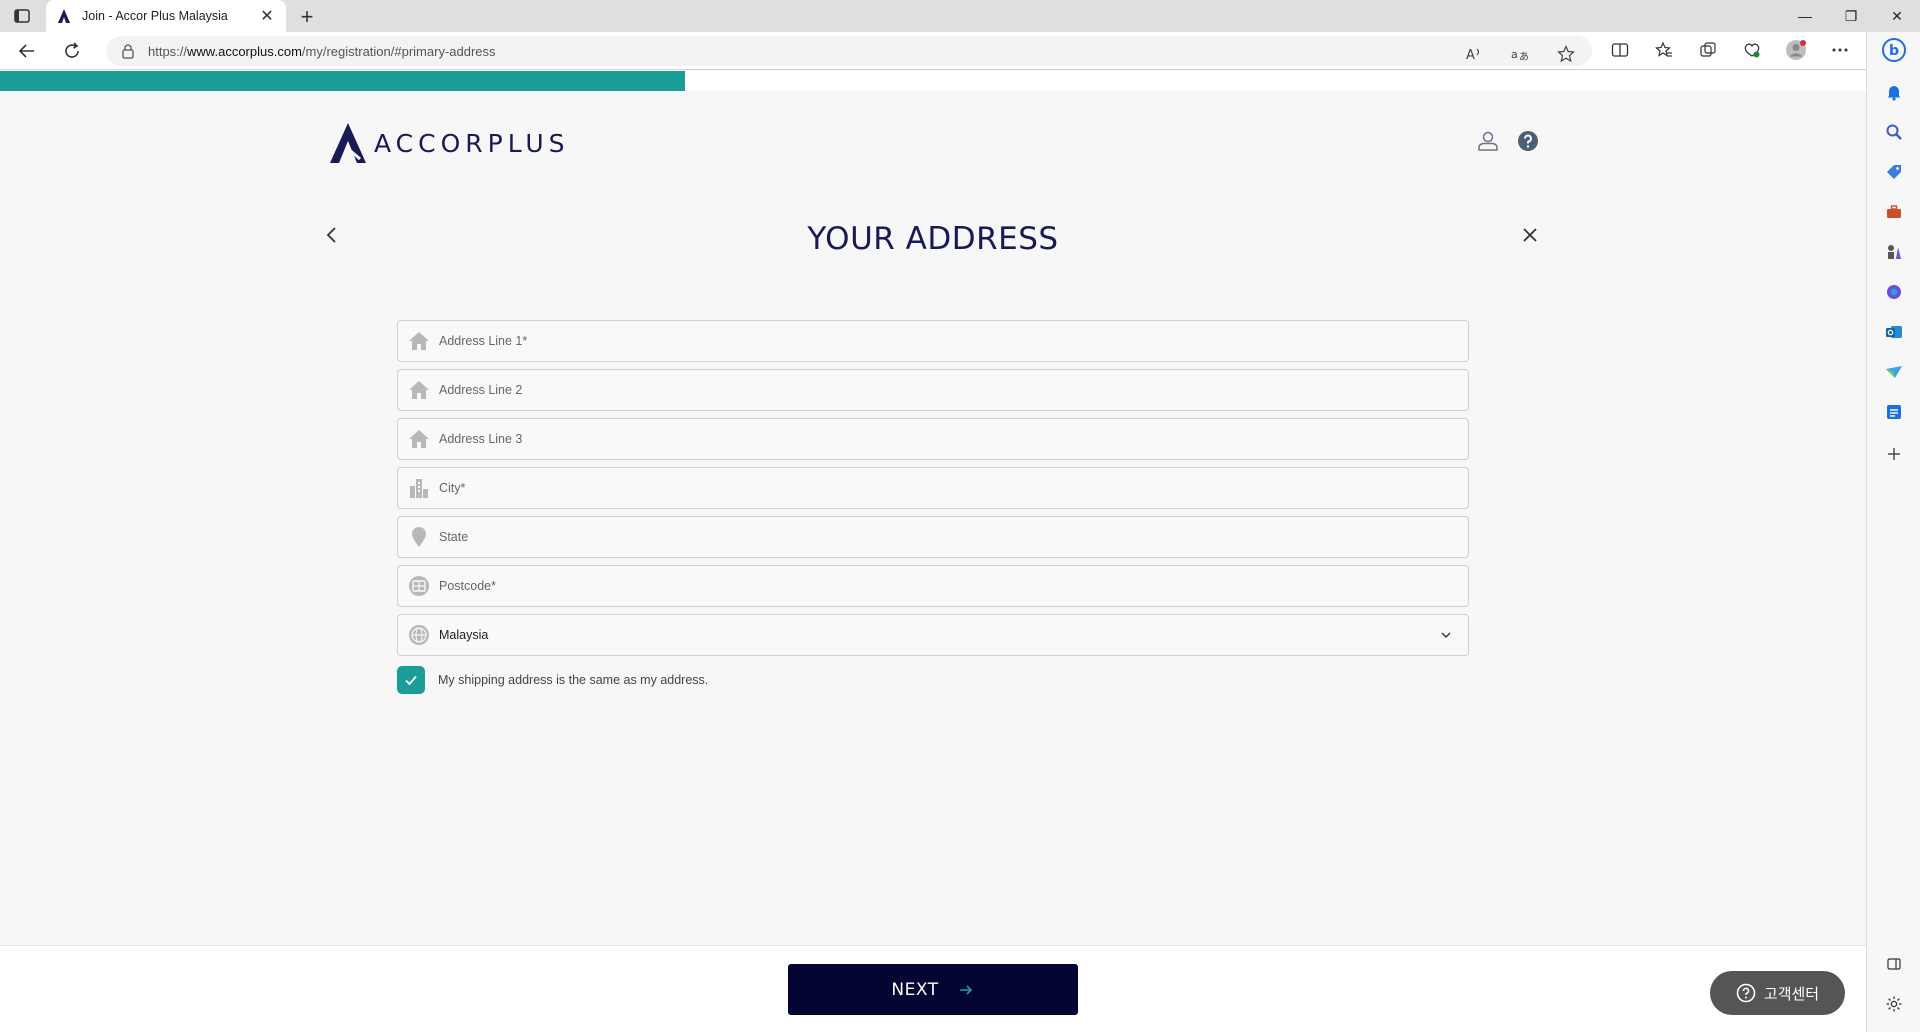 This screenshot has height=1032, width=1920. I want to click on accor-favicon-icon, so click(64, 16).